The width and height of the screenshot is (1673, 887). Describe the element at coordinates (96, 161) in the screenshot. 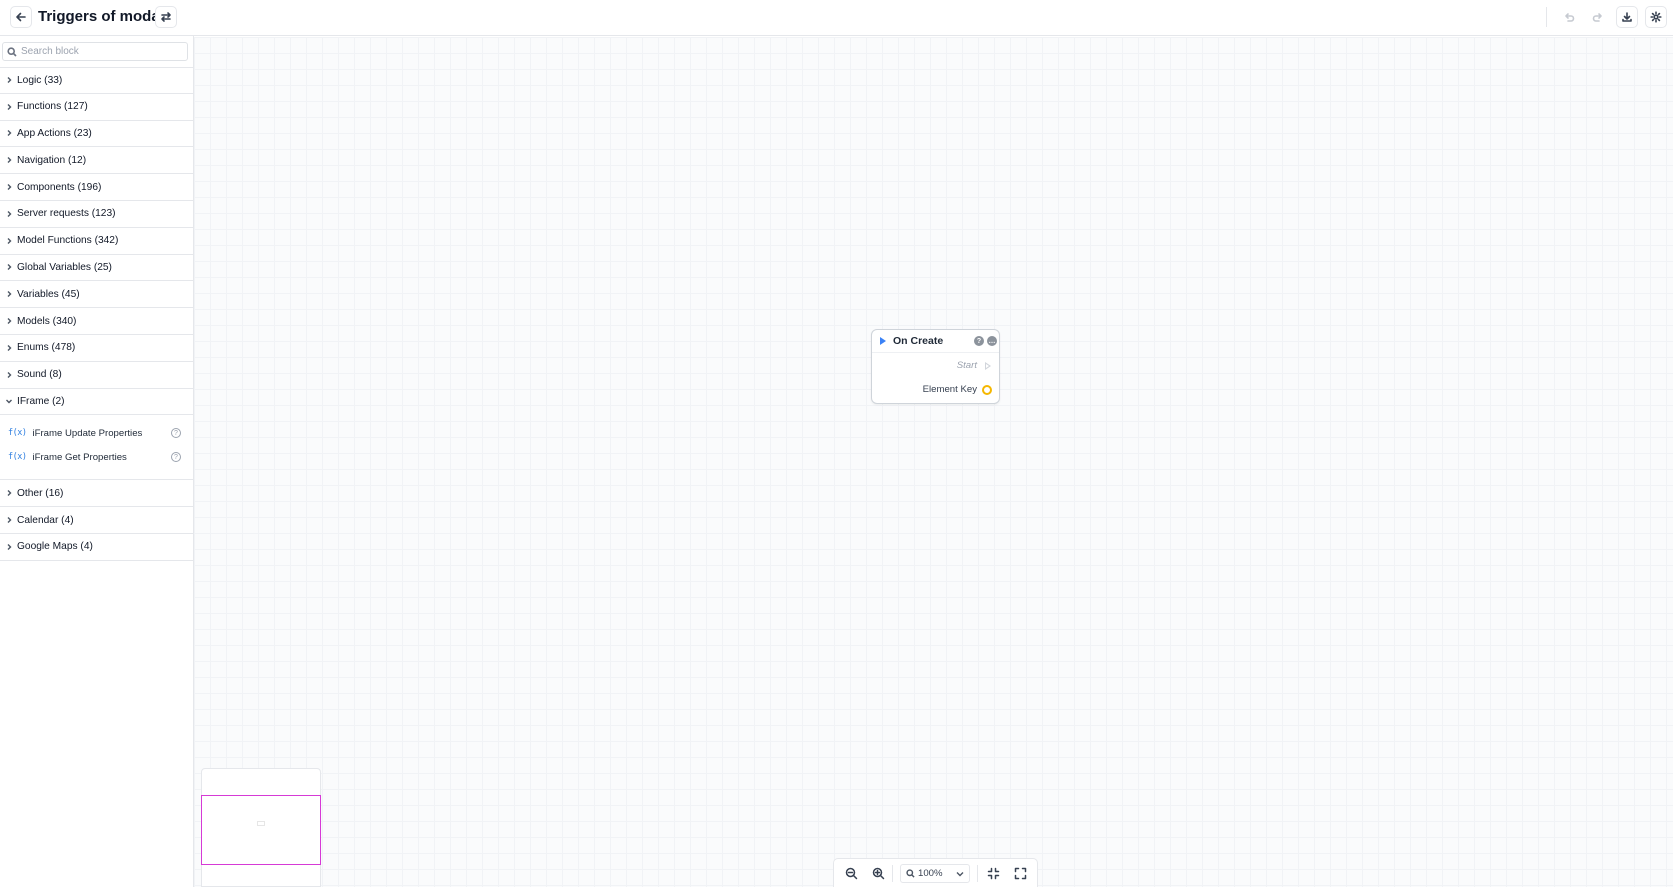

I see `sidebar-category: Navigation (12)` at that location.